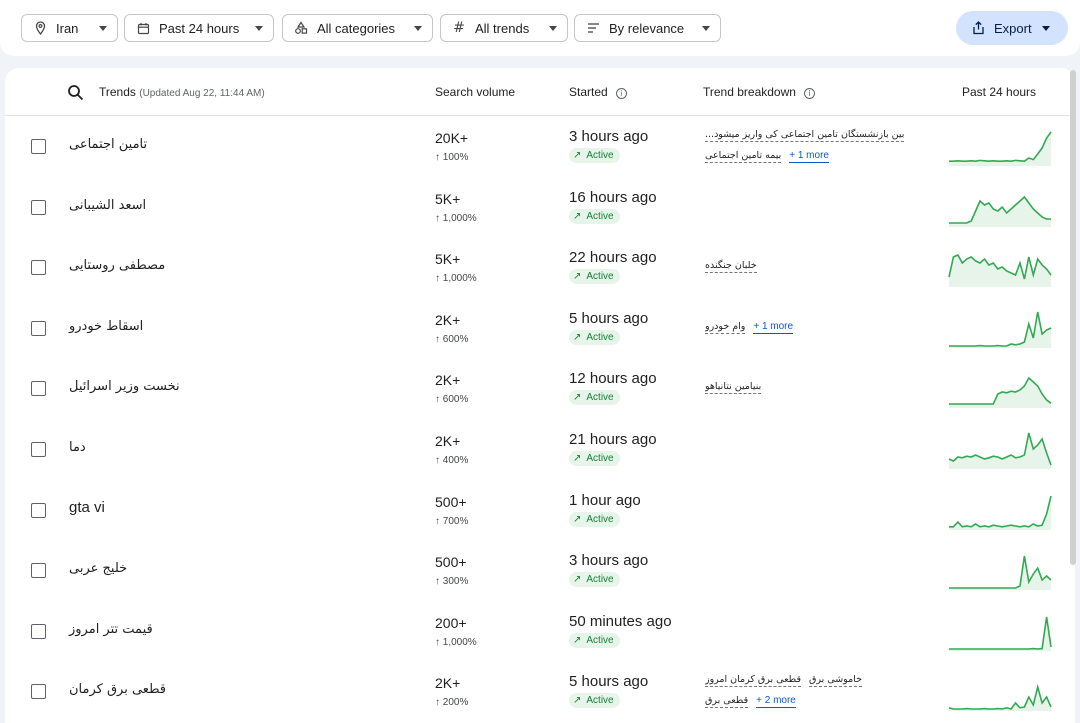 The image size is (1080, 723). What do you see at coordinates (77, 447) in the screenshot?
I see `trend-name: دما` at bounding box center [77, 447].